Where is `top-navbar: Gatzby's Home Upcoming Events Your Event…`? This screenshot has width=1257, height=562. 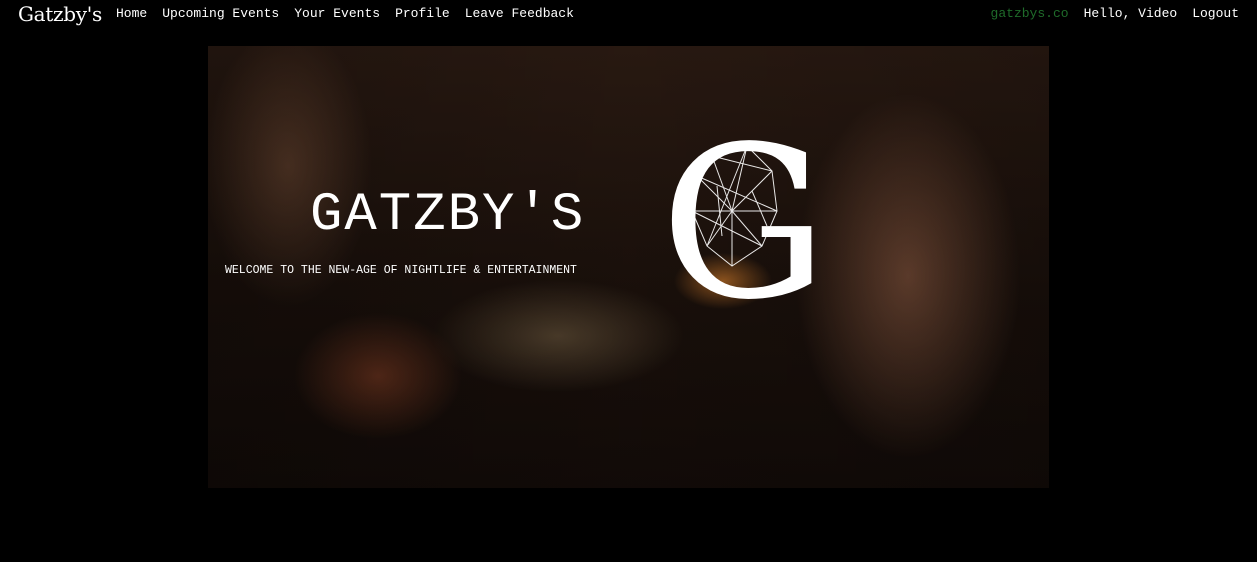 top-navbar: Gatzby's Home Upcoming Events Your Event… is located at coordinates (628, 15).